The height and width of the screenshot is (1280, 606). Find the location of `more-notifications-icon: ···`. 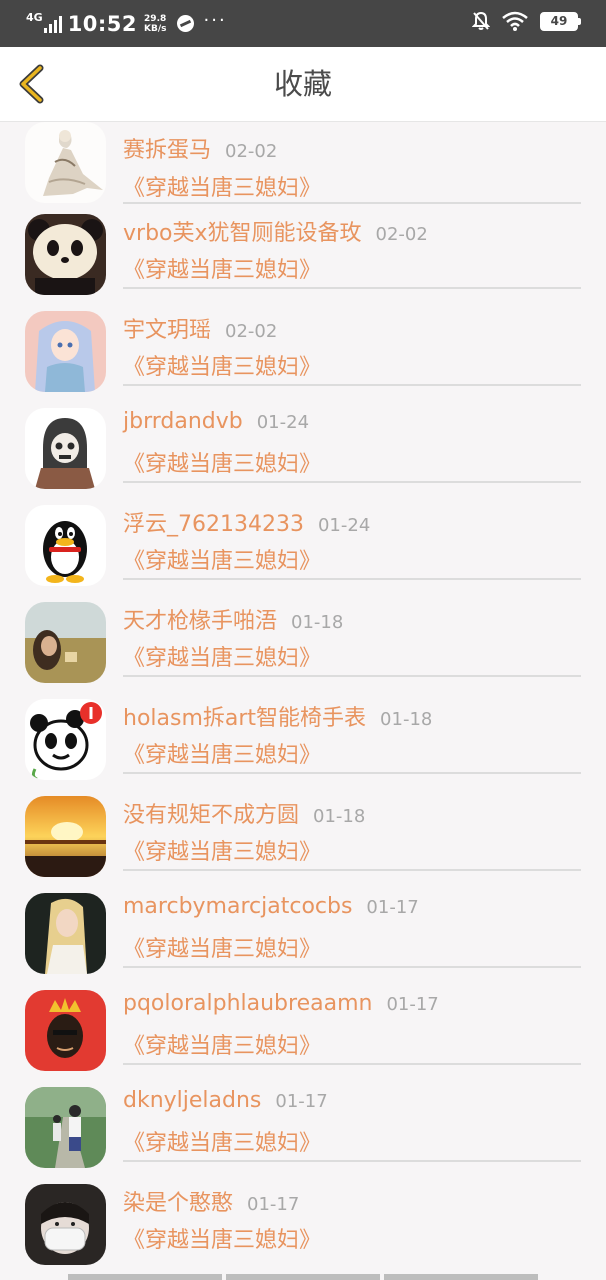

more-notifications-icon: ··· is located at coordinates (215, 20).